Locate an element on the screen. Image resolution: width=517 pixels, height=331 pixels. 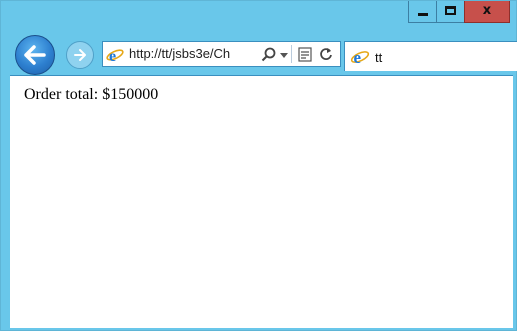
caption-buttons: x is located at coordinates (459, 12).